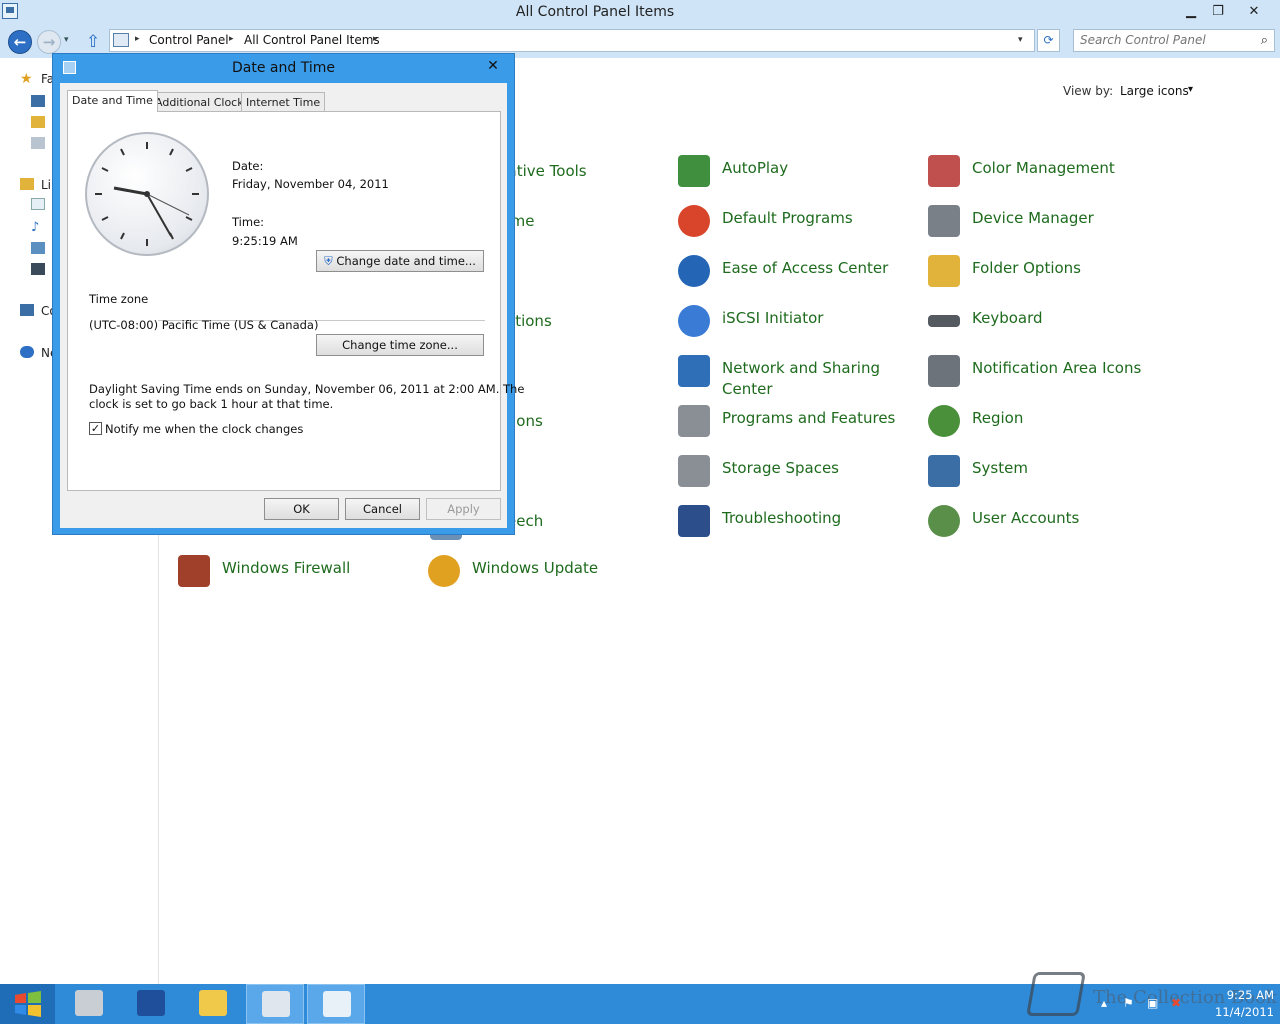 This screenshot has width=1280, height=1024. I want to click on cp-item-storage-spaces: Storage Spaces, so click(798, 476).